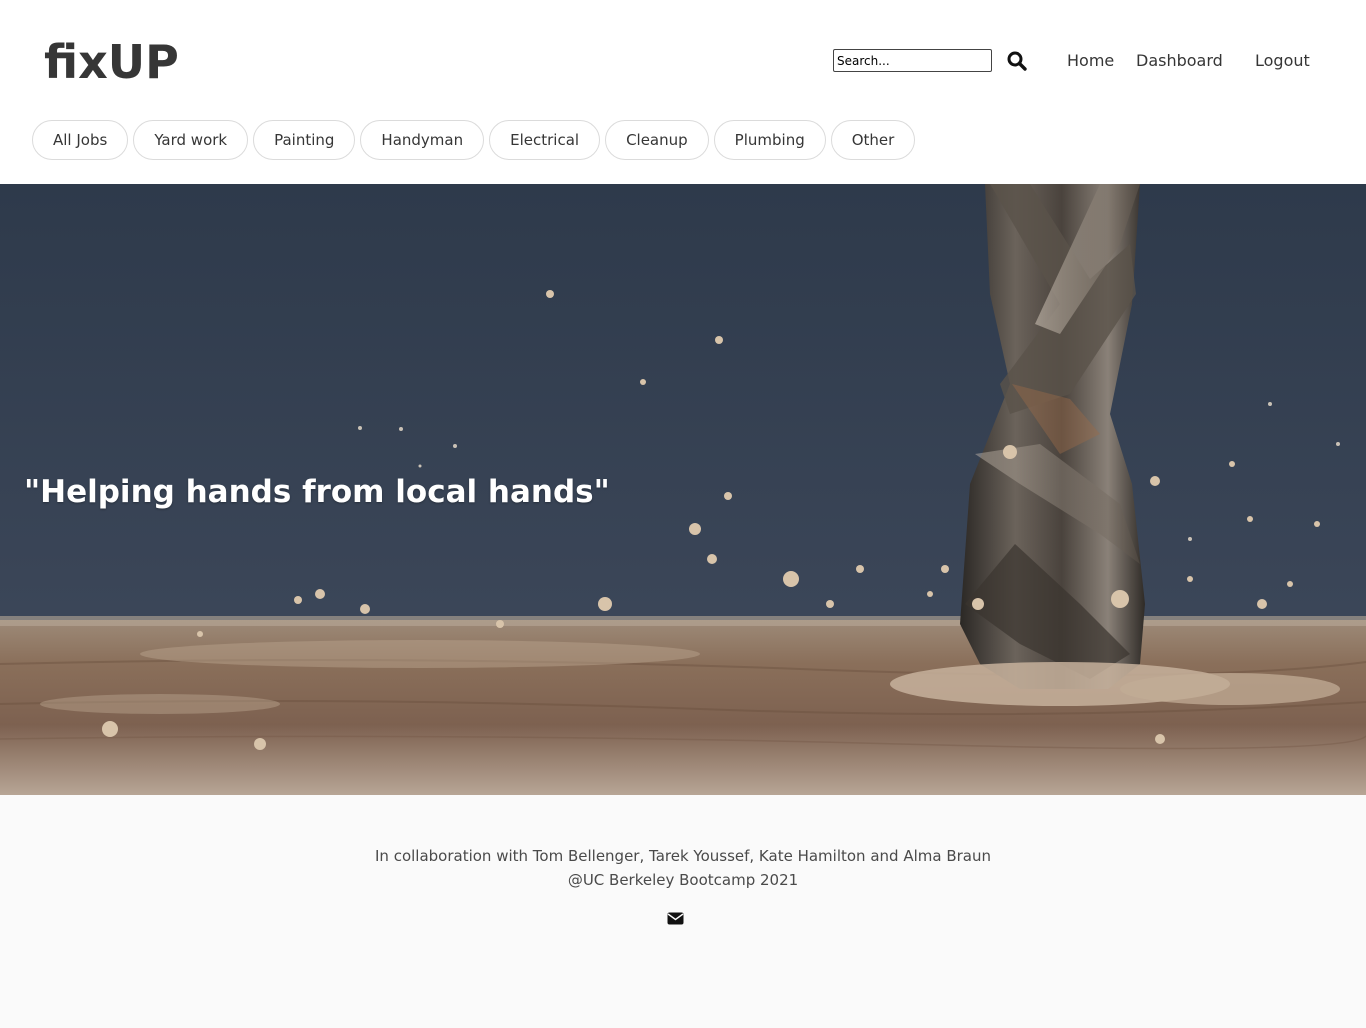  I want to click on hero-tagline: "Helping hands from local hands", so click(317, 492).